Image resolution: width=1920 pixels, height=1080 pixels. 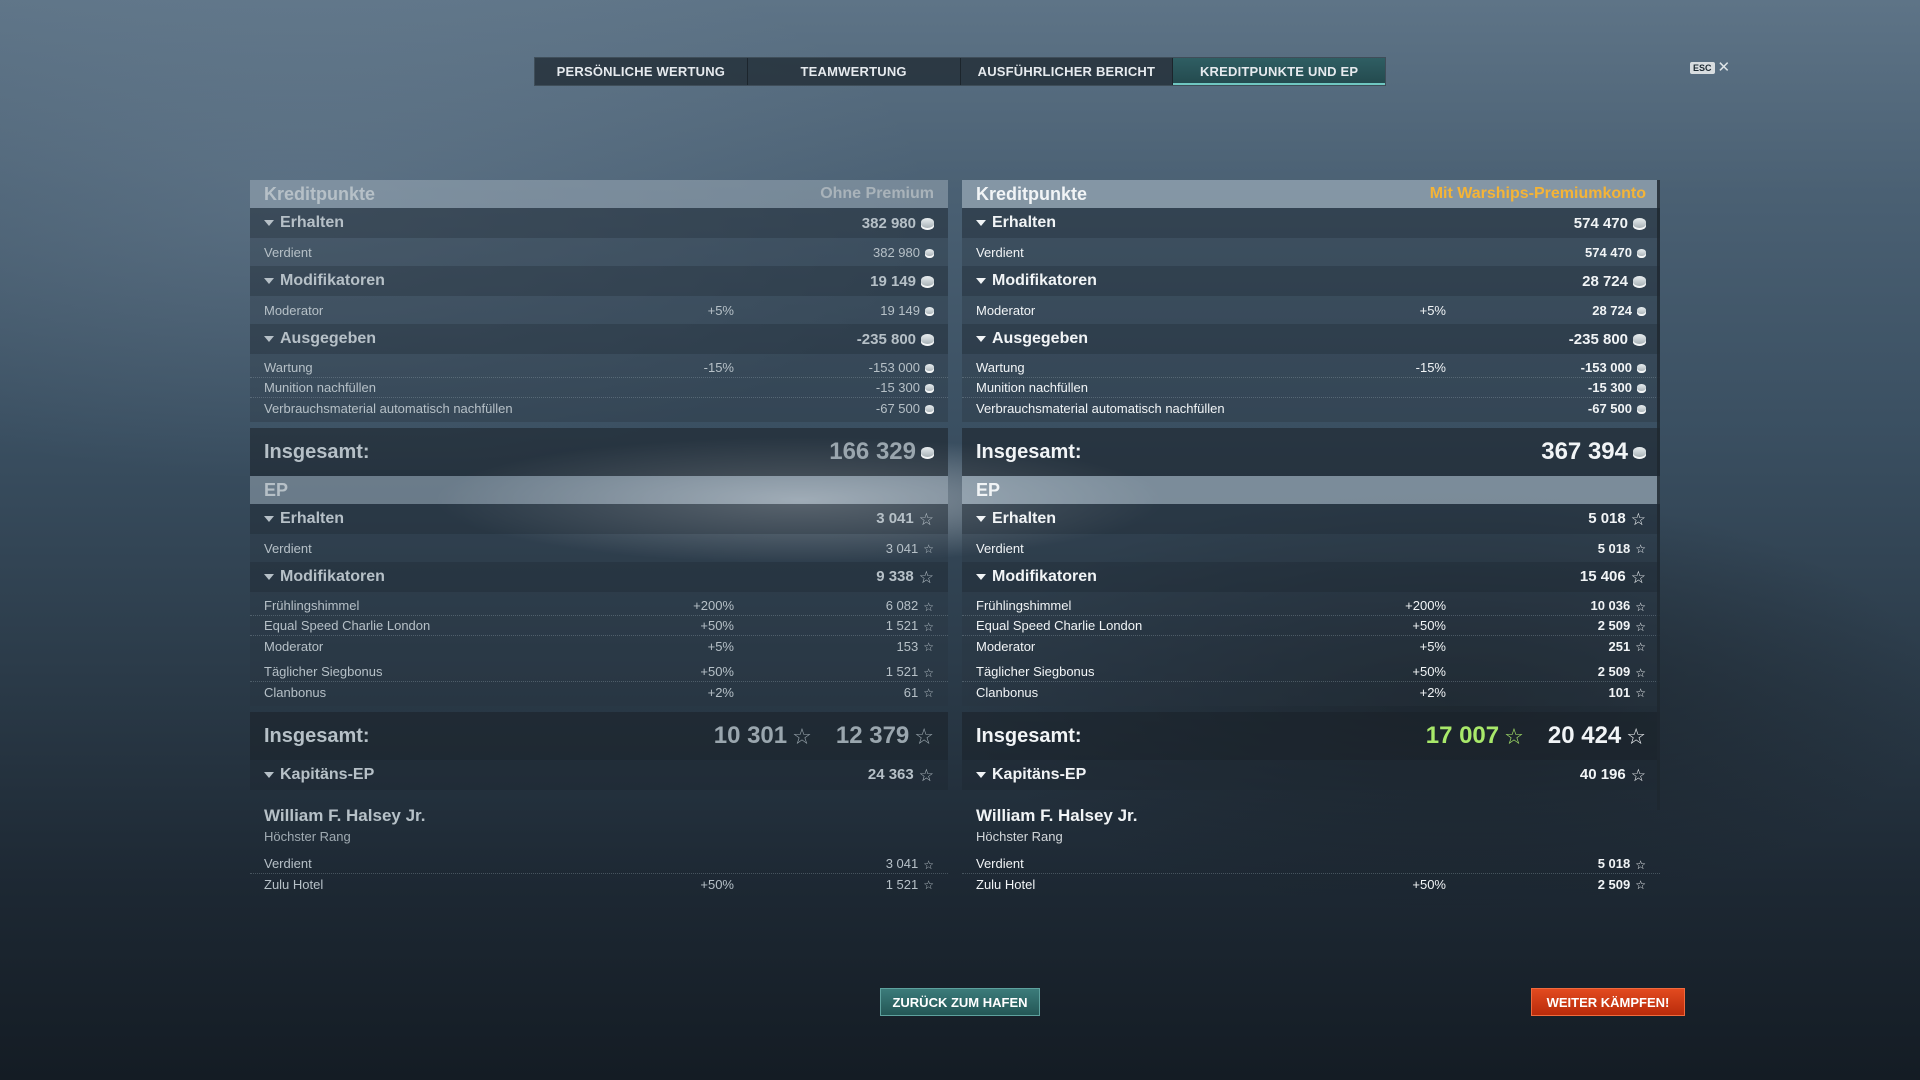 What do you see at coordinates (1311, 775) in the screenshot?
I see `captain-xp-group: Kapitäns-EP 40 196 ☆` at bounding box center [1311, 775].